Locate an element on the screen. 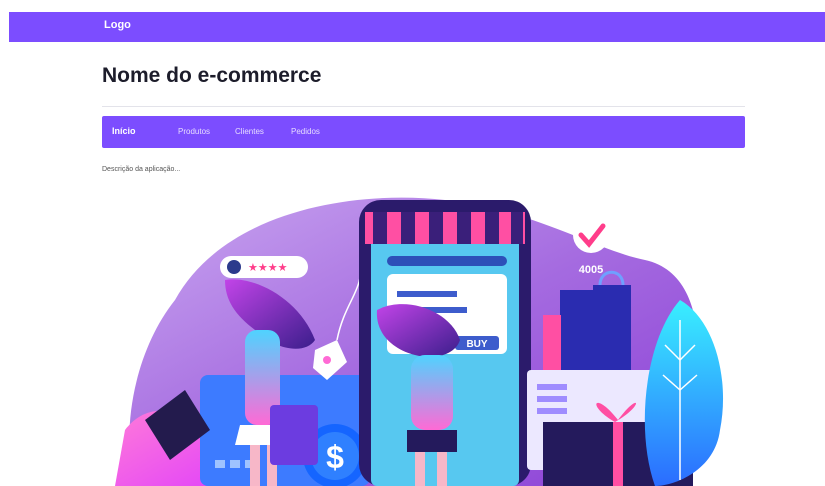 Image resolution: width=825 pixels, height=486 pixels. shopping-bag-blue is located at coordinates (612, 332).